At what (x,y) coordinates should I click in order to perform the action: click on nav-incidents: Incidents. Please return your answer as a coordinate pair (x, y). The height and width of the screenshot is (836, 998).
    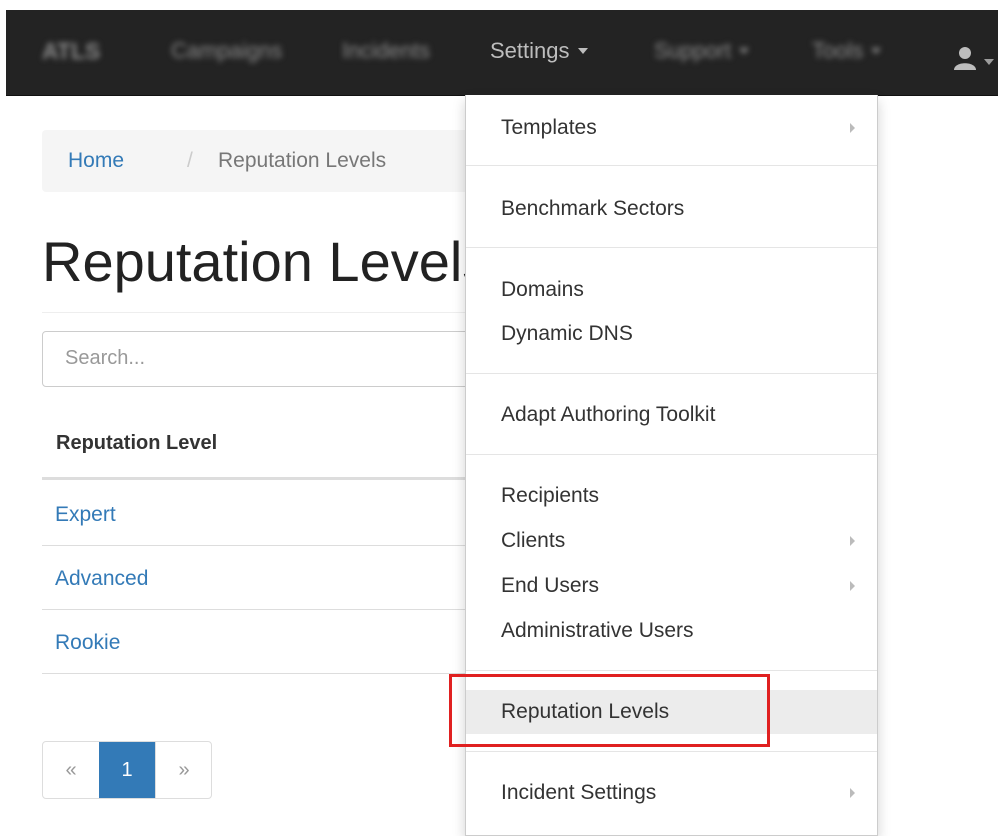
    Looking at the image, I should click on (386, 52).